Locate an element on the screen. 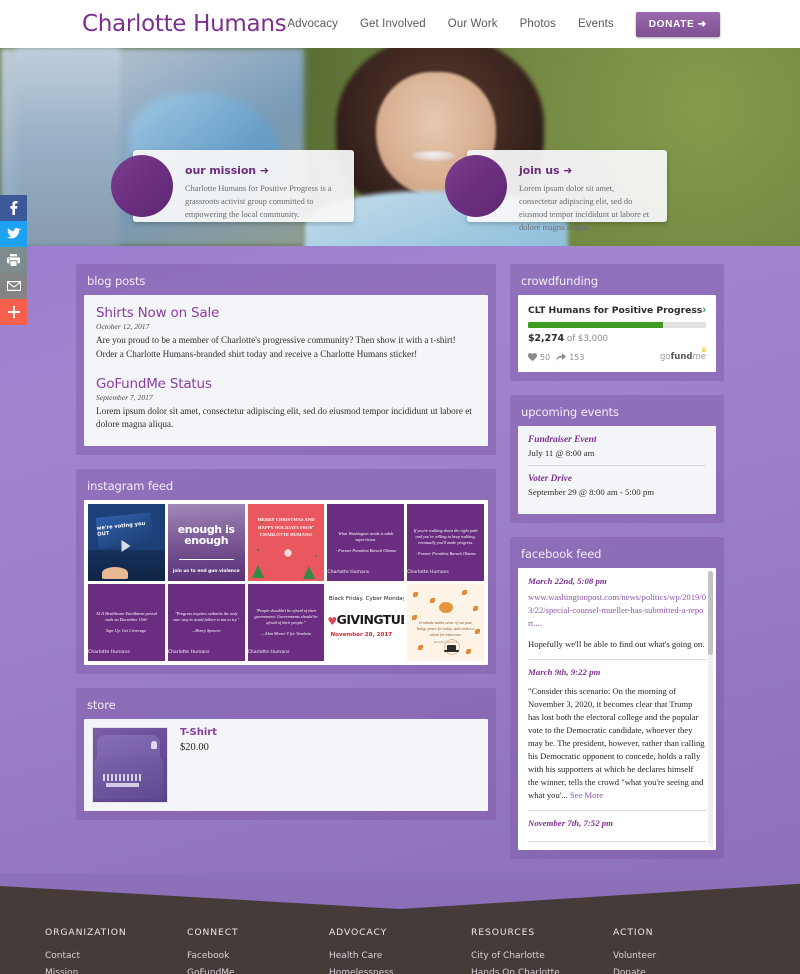 Image resolution: width=800 pixels, height=974 pixels. instagram-post-text: we're voting you OUT is located at coordinates (121, 530).